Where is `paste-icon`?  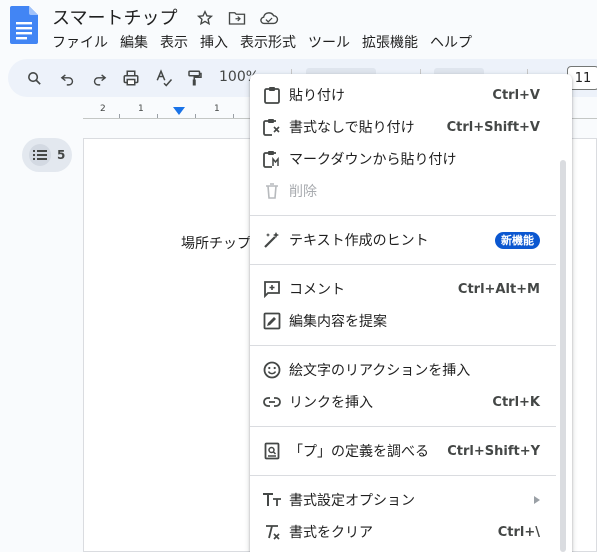 paste-icon is located at coordinates (272, 95).